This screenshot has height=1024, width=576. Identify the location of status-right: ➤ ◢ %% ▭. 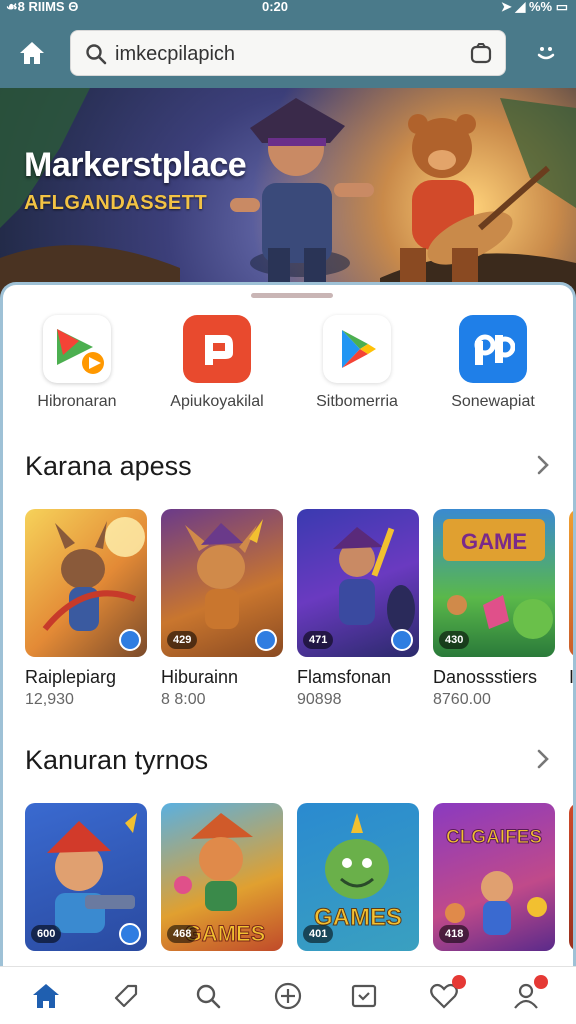
(534, 7).